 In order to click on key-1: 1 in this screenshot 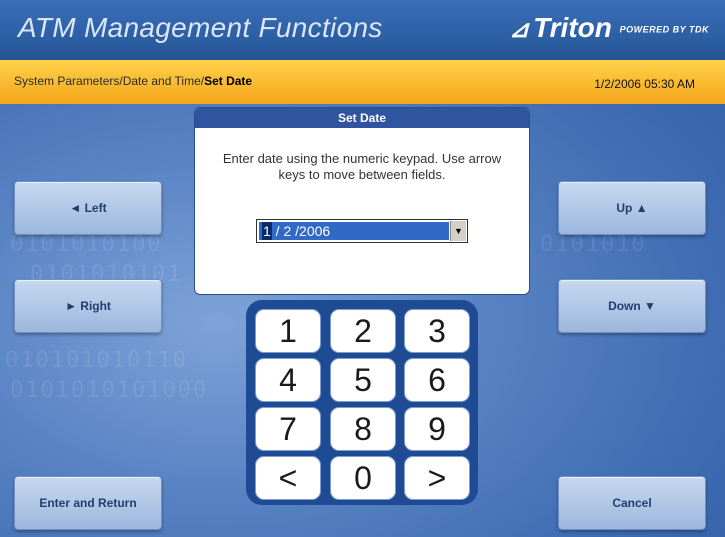, I will do `click(288, 331)`.